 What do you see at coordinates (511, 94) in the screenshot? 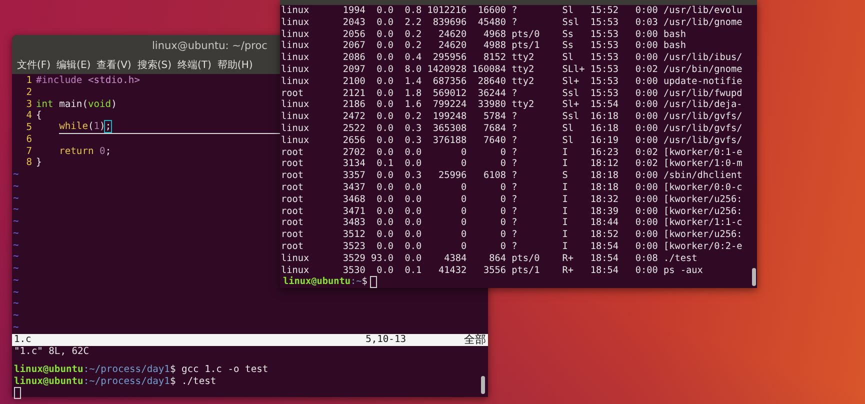
I see `process-line: root 2121 0.0 1.8 569012 36244 ? Ssl 15:53 0:00 /usr/lib/fwupd` at bounding box center [511, 94].